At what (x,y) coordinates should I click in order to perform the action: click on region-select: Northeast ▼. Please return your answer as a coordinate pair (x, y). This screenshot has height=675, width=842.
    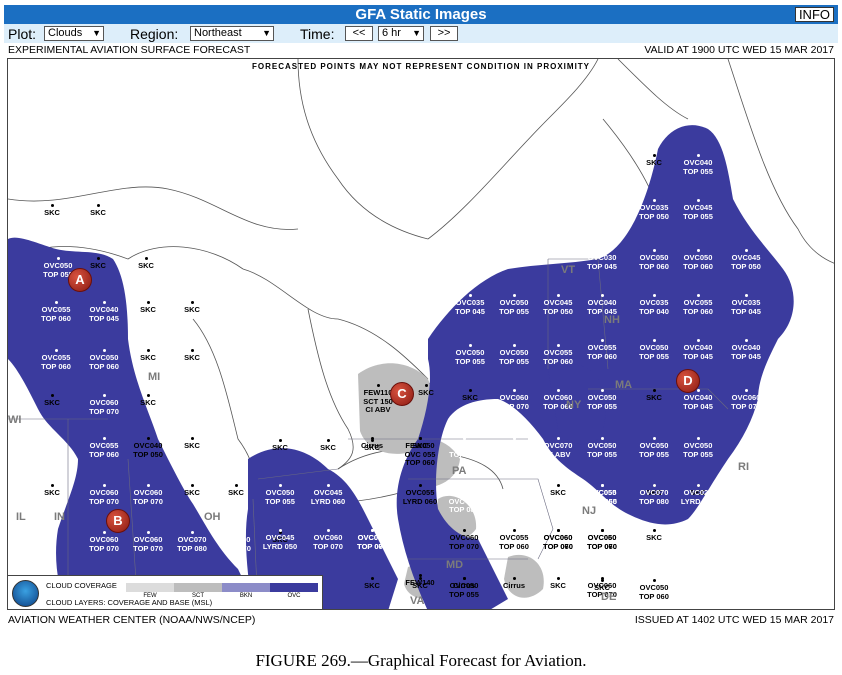
    Looking at the image, I should click on (232, 33).